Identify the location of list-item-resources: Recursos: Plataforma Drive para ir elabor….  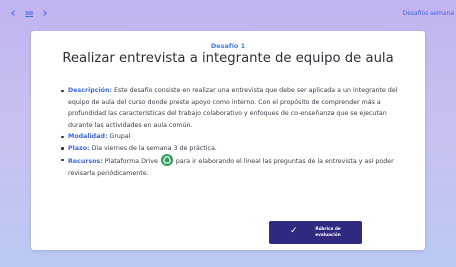
(236, 166).